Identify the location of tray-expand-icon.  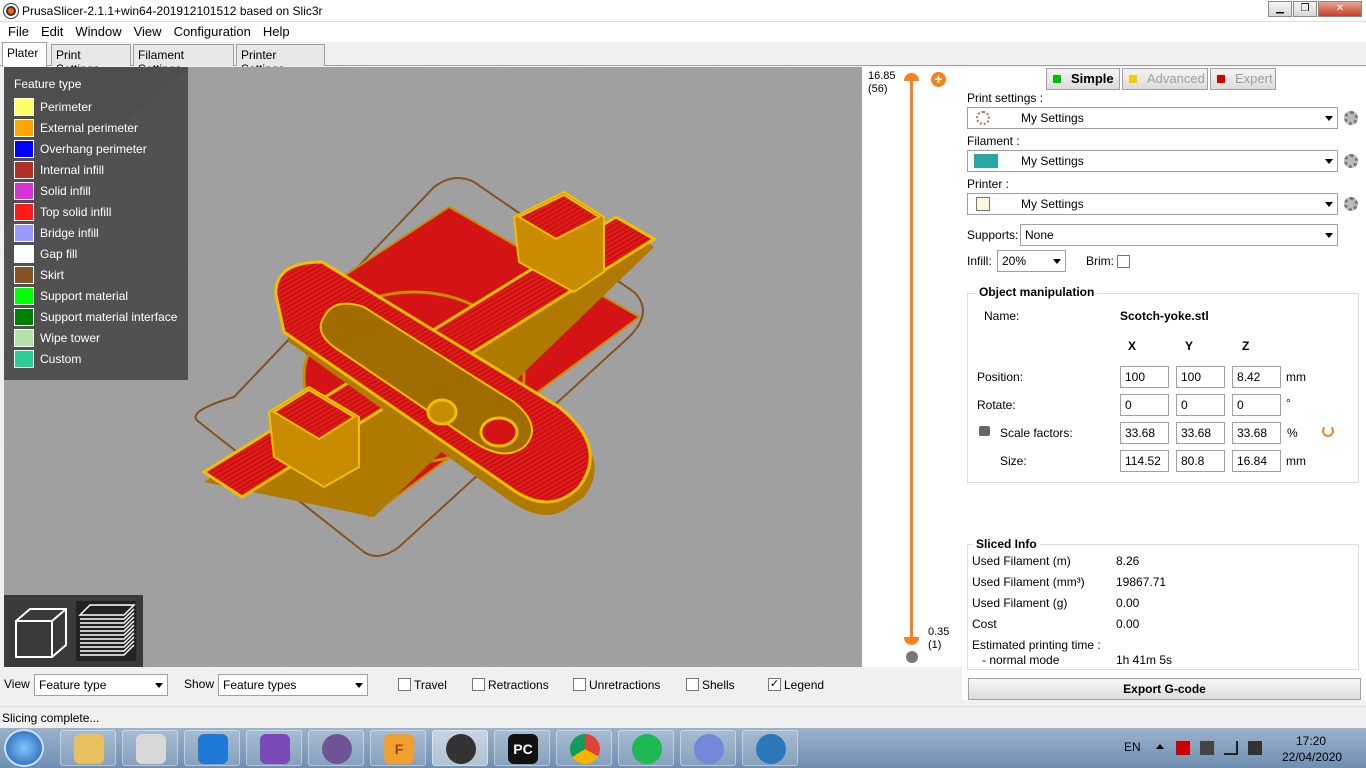
(1160, 746).